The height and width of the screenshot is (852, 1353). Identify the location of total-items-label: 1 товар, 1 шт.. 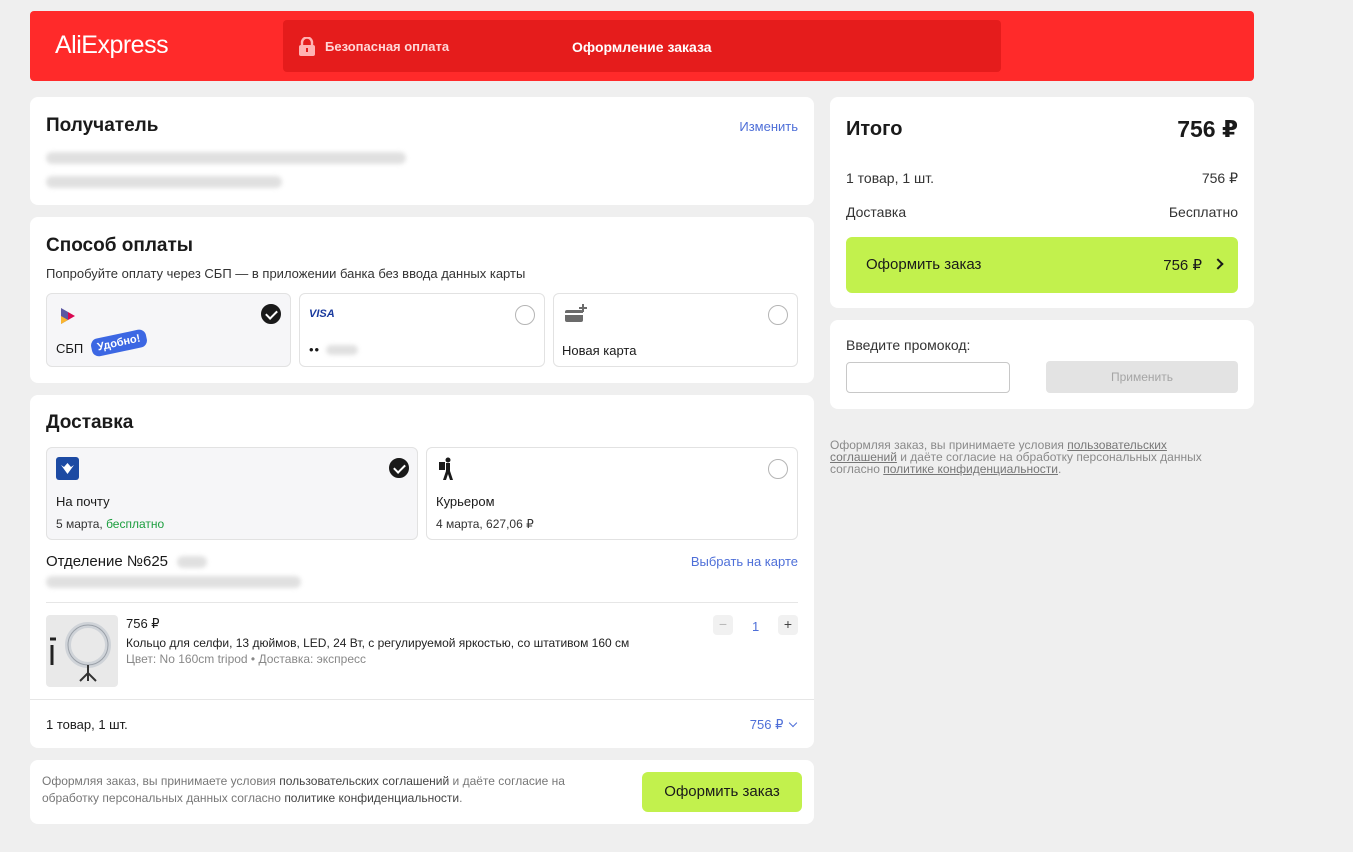
(890, 178).